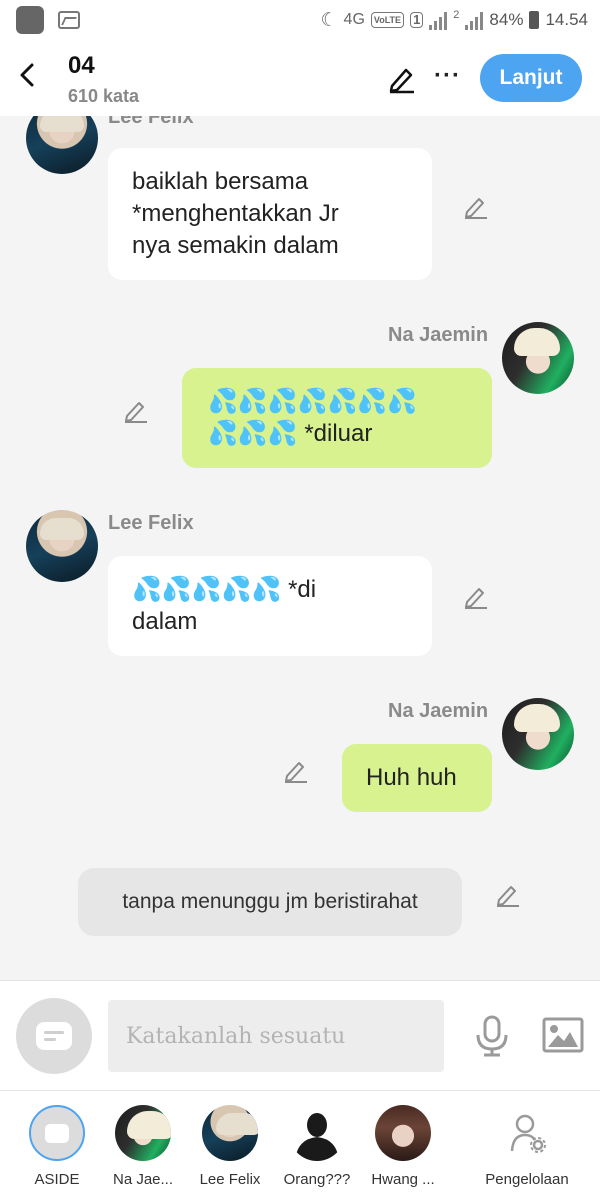  What do you see at coordinates (30, 20) in the screenshot?
I see `app-notification-icon` at bounding box center [30, 20].